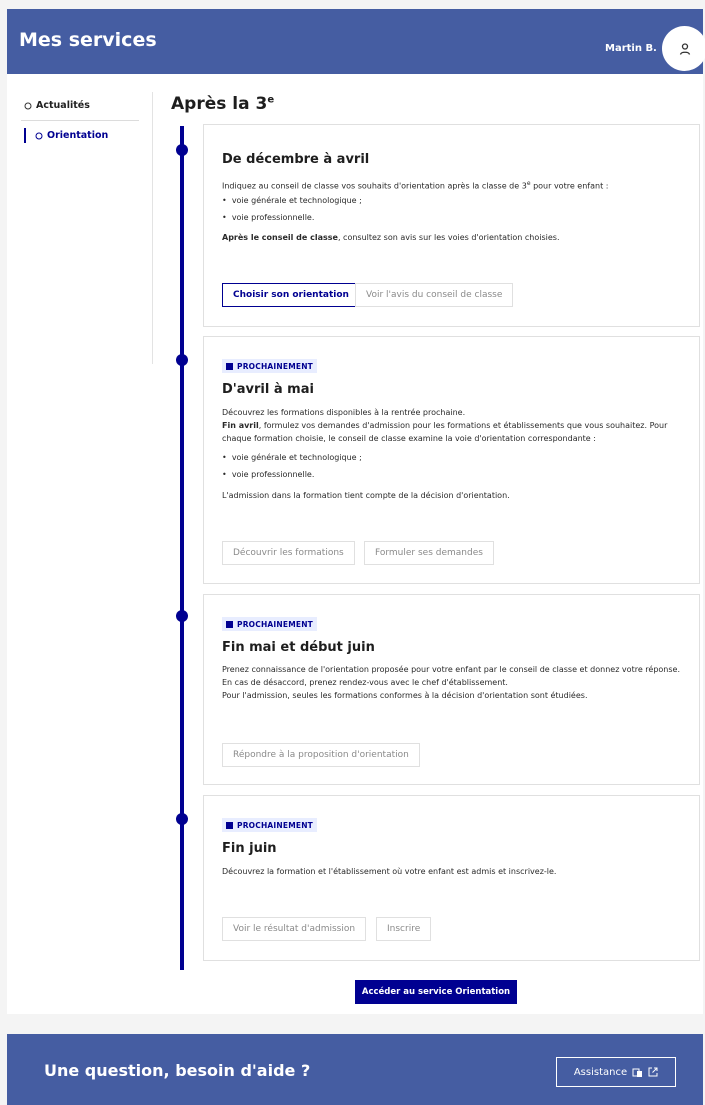 Image resolution: width=705 pixels, height=1105 pixels. I want to click on submit-requests-button: Formuler ses demandes, so click(429, 553).